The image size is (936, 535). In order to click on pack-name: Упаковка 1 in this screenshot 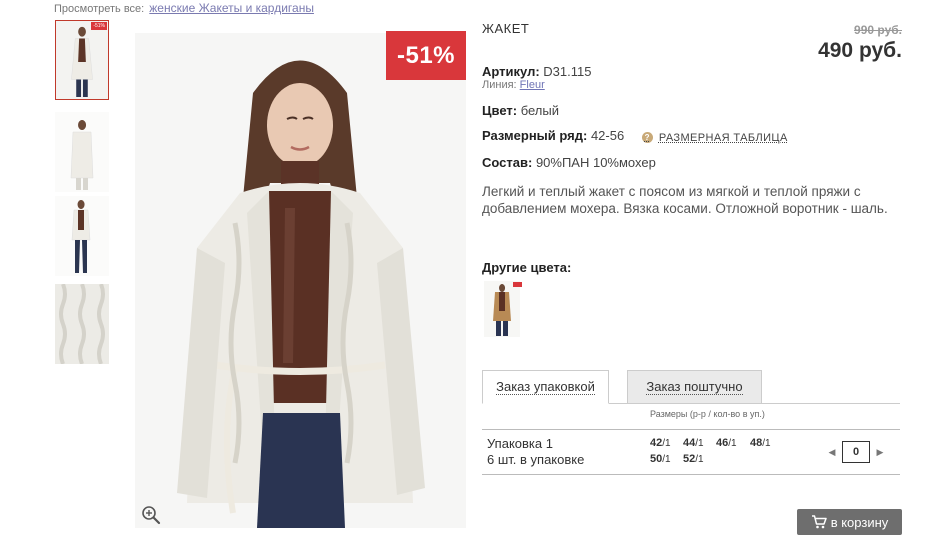, I will do `click(520, 443)`.